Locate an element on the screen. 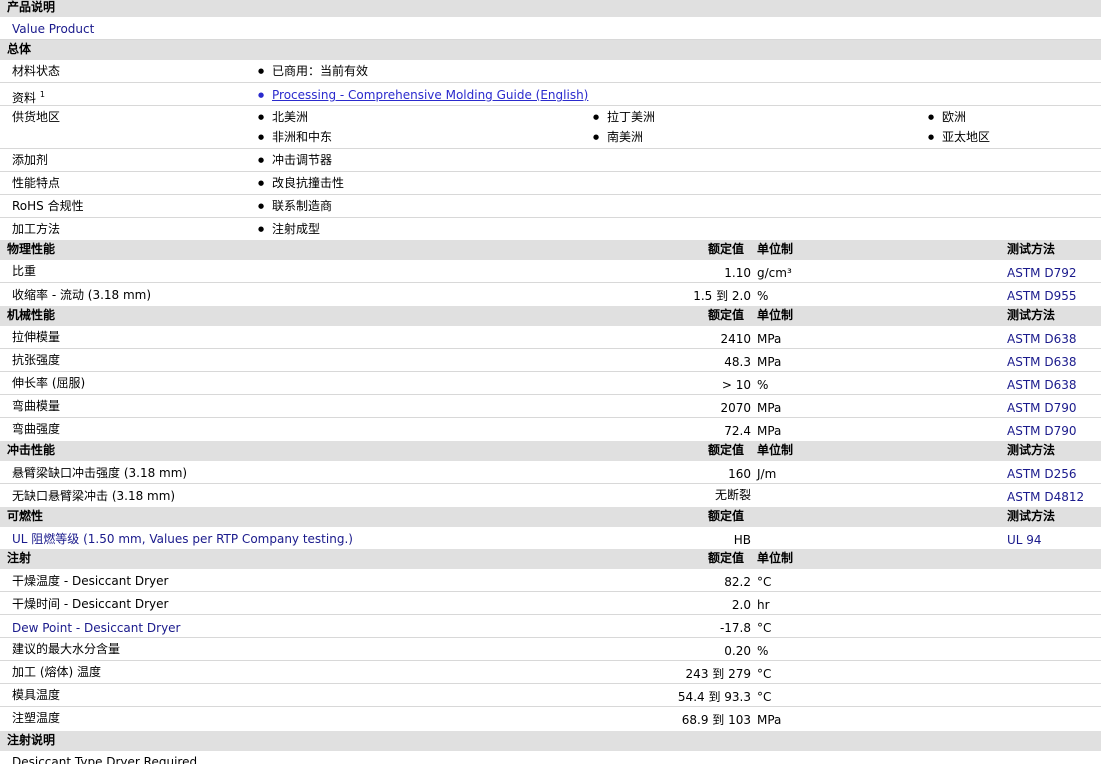  row-value: 已商用：当前有效 is located at coordinates (313, 71).